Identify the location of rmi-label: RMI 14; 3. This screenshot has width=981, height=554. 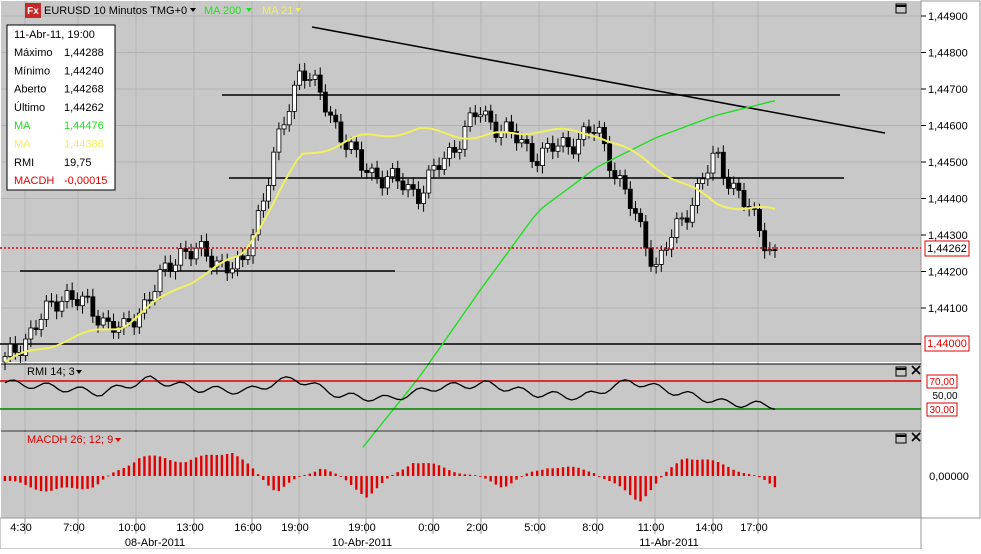
(51, 372).